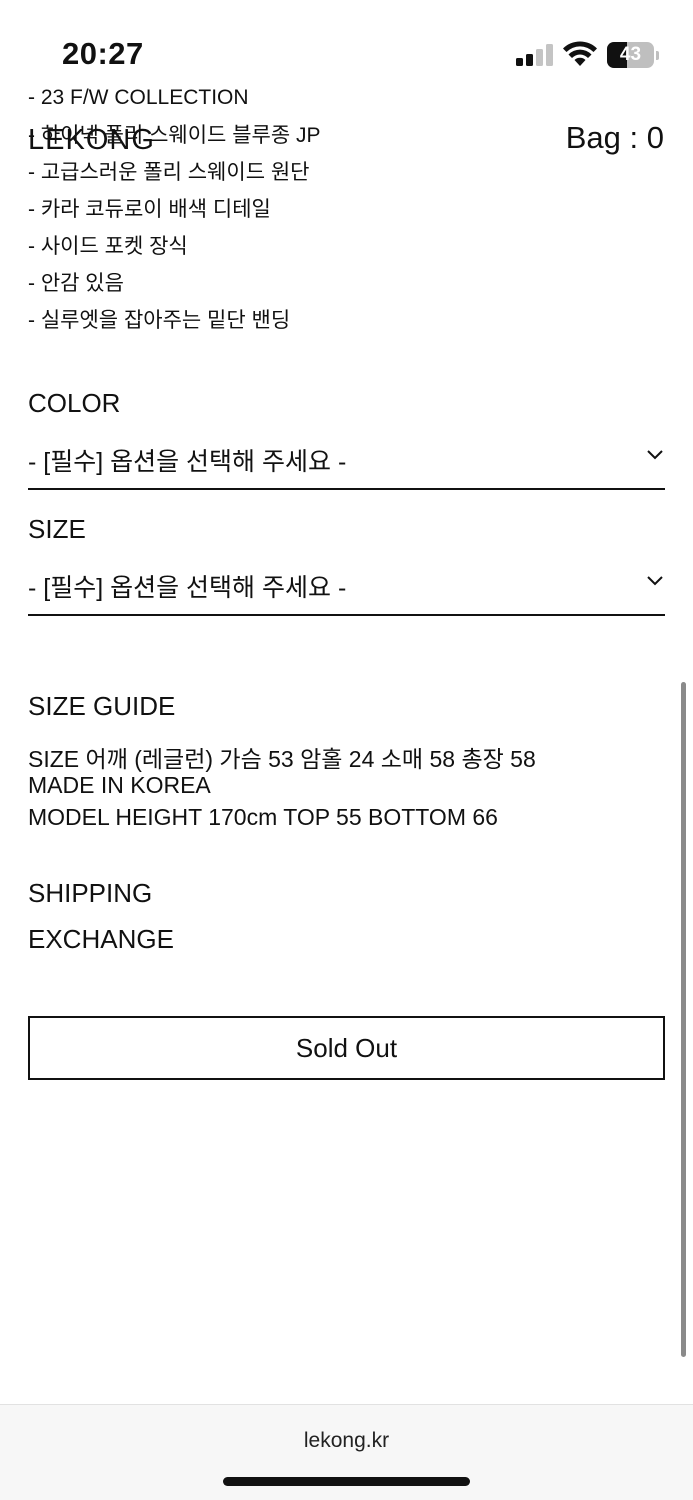 The height and width of the screenshot is (1500, 693). What do you see at coordinates (108, 246) in the screenshot?
I see `description-line: - 사이드 포켓 장식` at bounding box center [108, 246].